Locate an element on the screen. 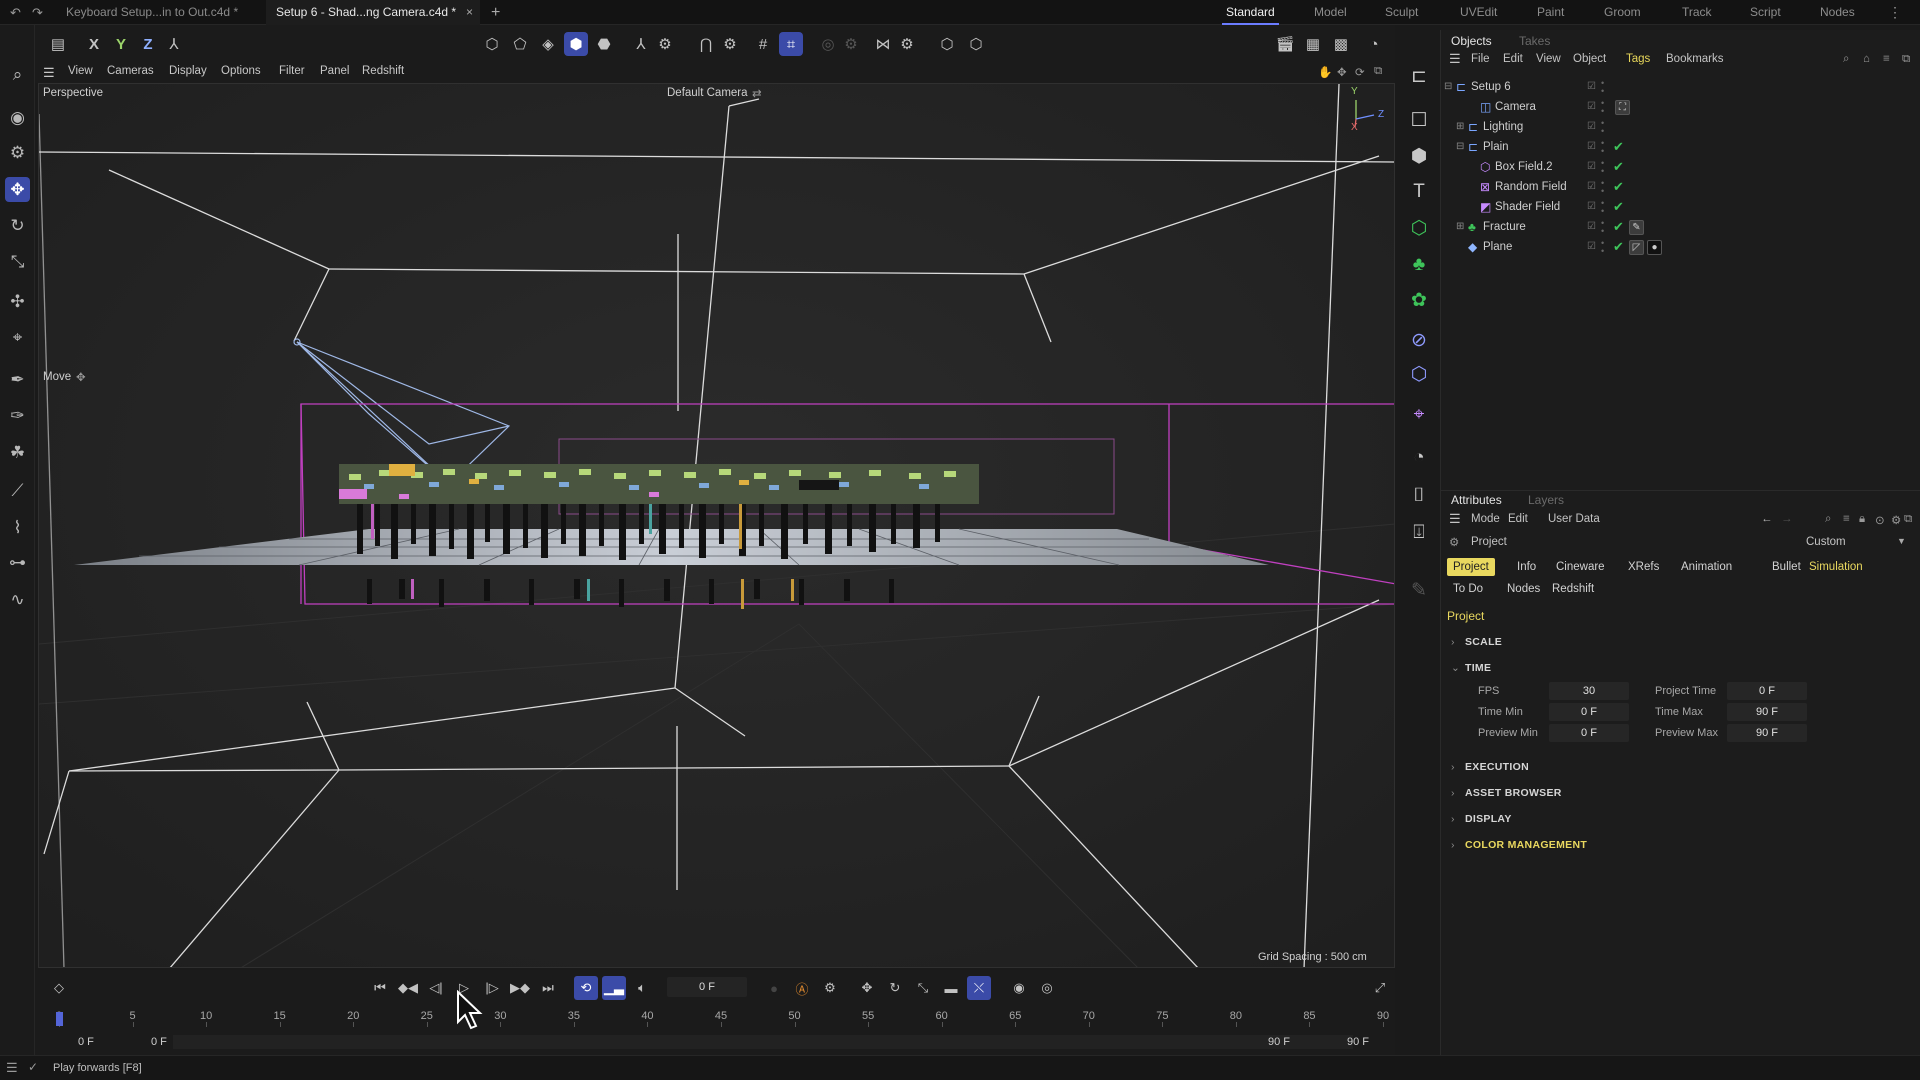 This screenshot has height=1080, width=1920. more-options-icon: ⋮ is located at coordinates (1895, 12).